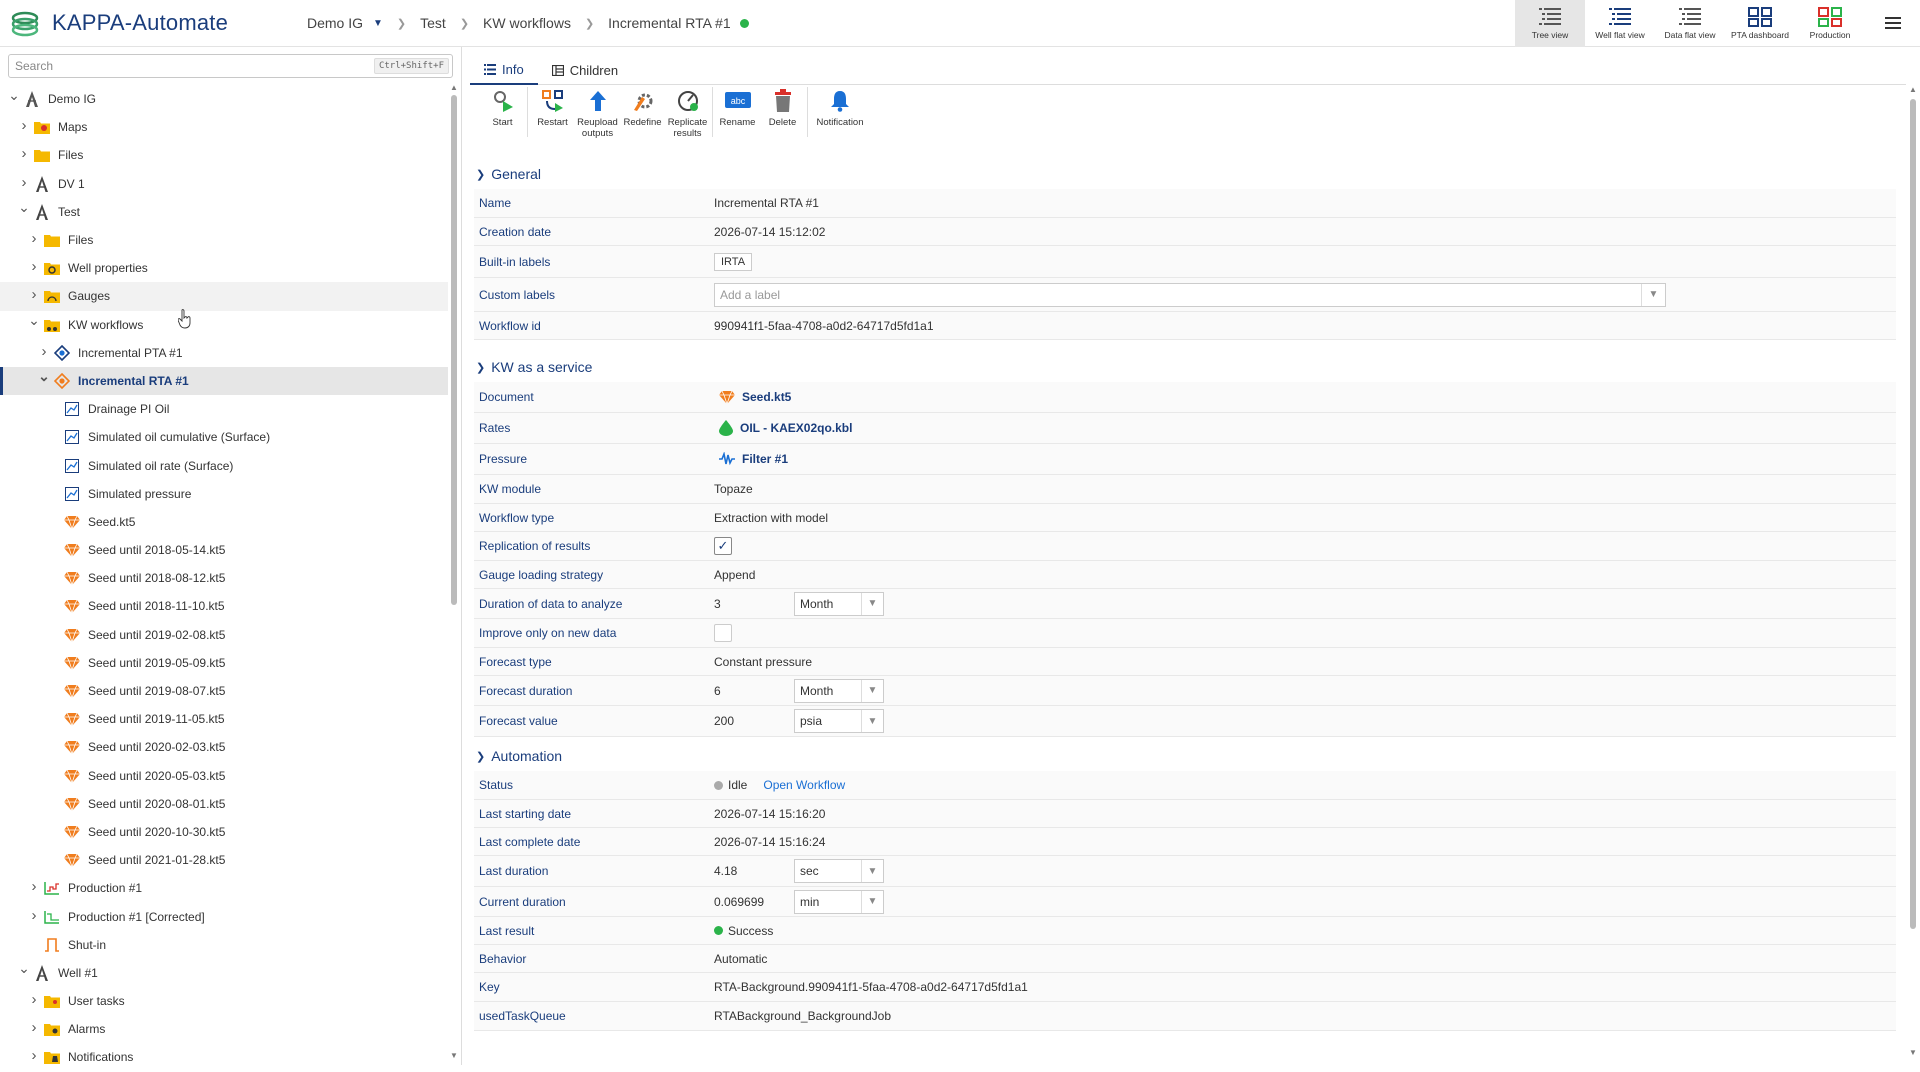 This screenshot has width=1920, height=1072. Describe the element at coordinates (527, 23) in the screenshot. I see `breadcrumb-item-kw-workflows: KW workflows` at that location.